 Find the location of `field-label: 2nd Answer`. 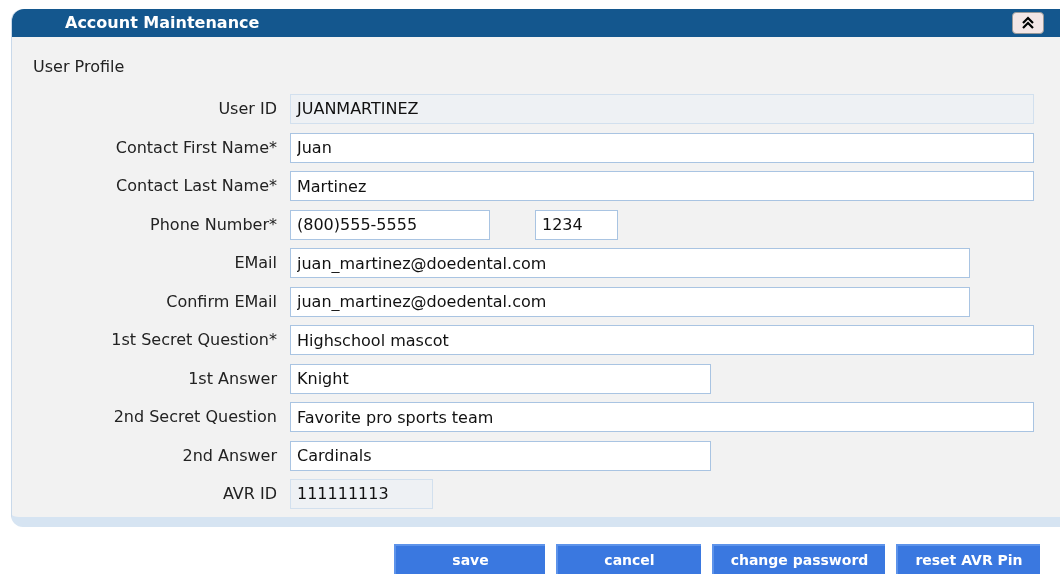

field-label: 2nd Answer is located at coordinates (229, 455).